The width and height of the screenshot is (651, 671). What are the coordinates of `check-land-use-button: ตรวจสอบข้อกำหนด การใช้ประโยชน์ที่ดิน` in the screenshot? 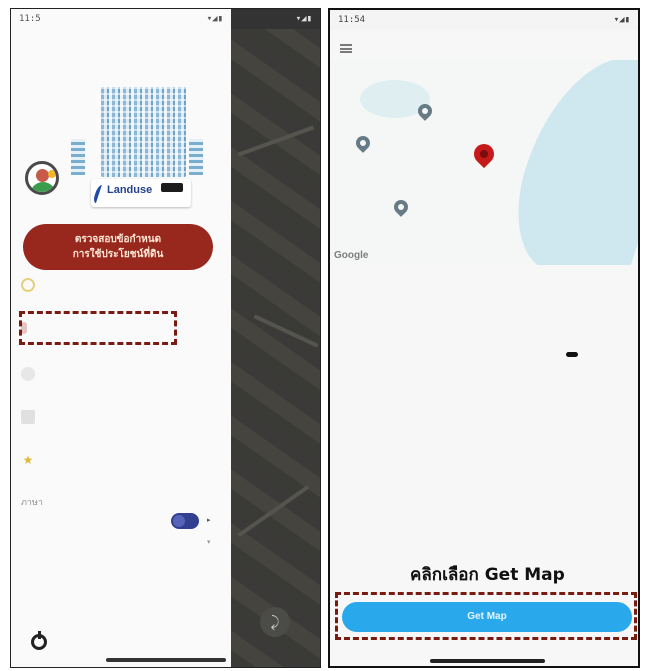 It's located at (118, 247).